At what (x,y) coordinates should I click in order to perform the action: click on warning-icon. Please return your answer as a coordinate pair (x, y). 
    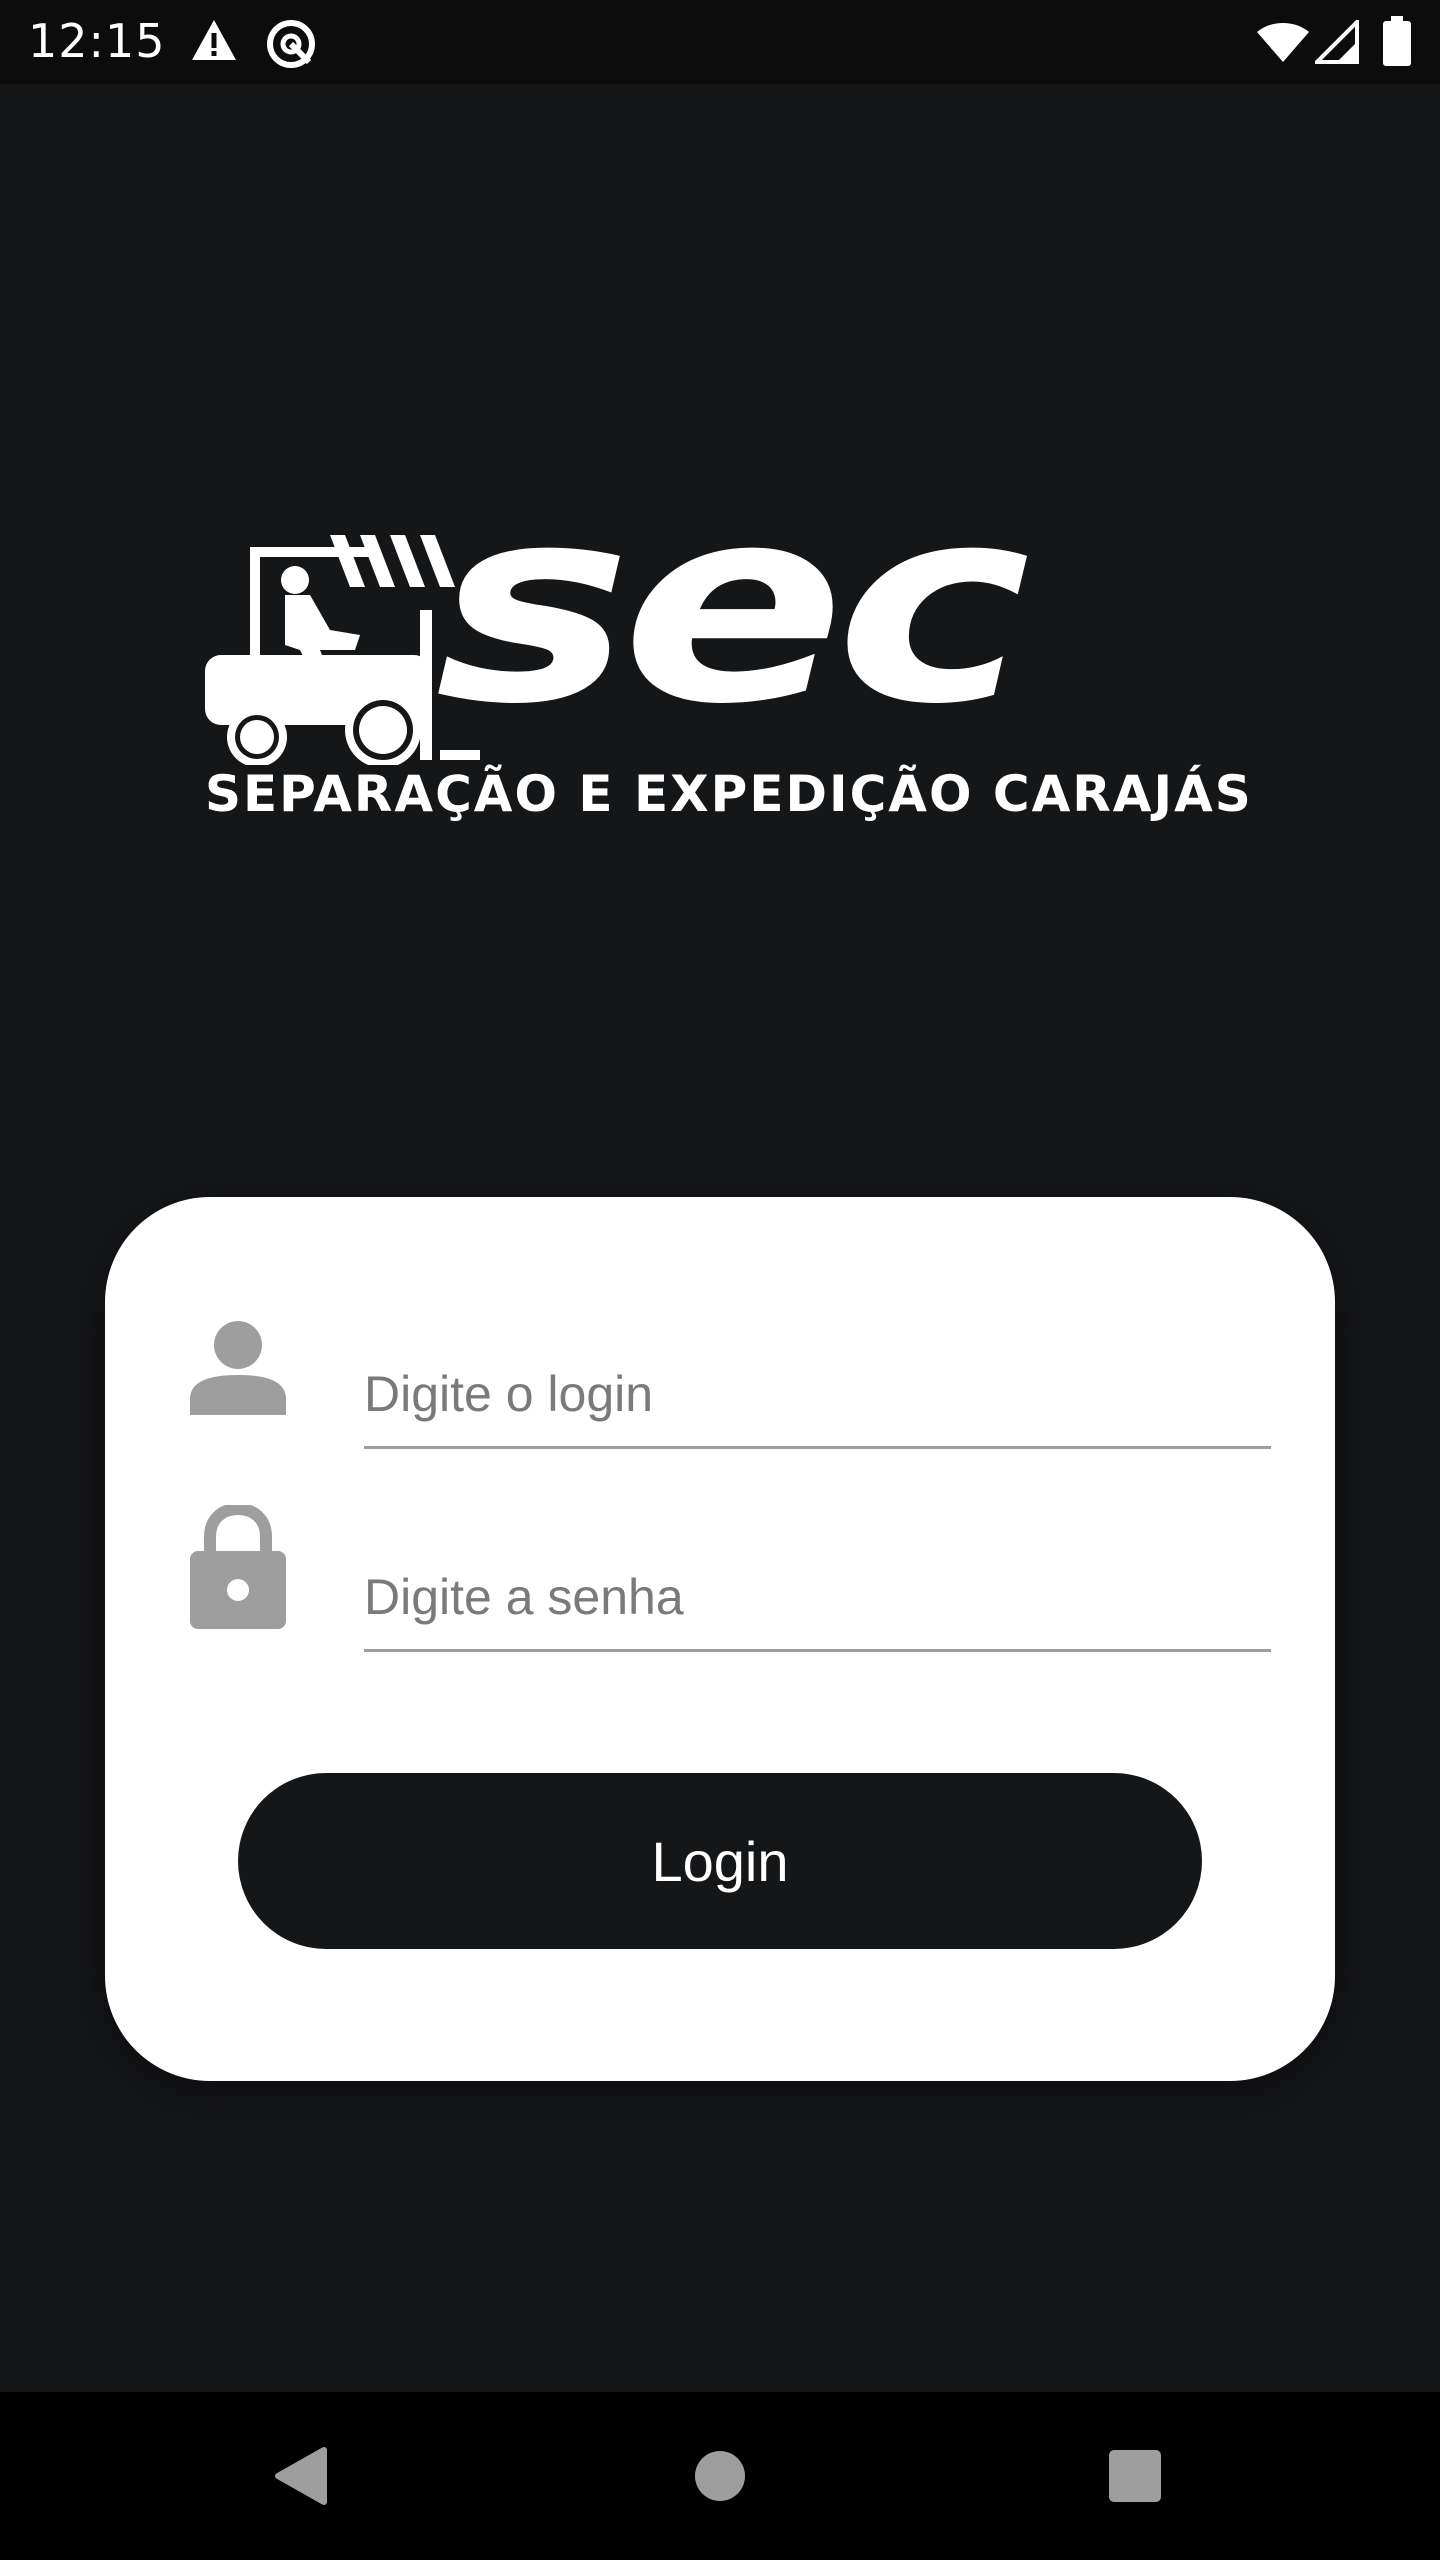
    Looking at the image, I should click on (214, 40).